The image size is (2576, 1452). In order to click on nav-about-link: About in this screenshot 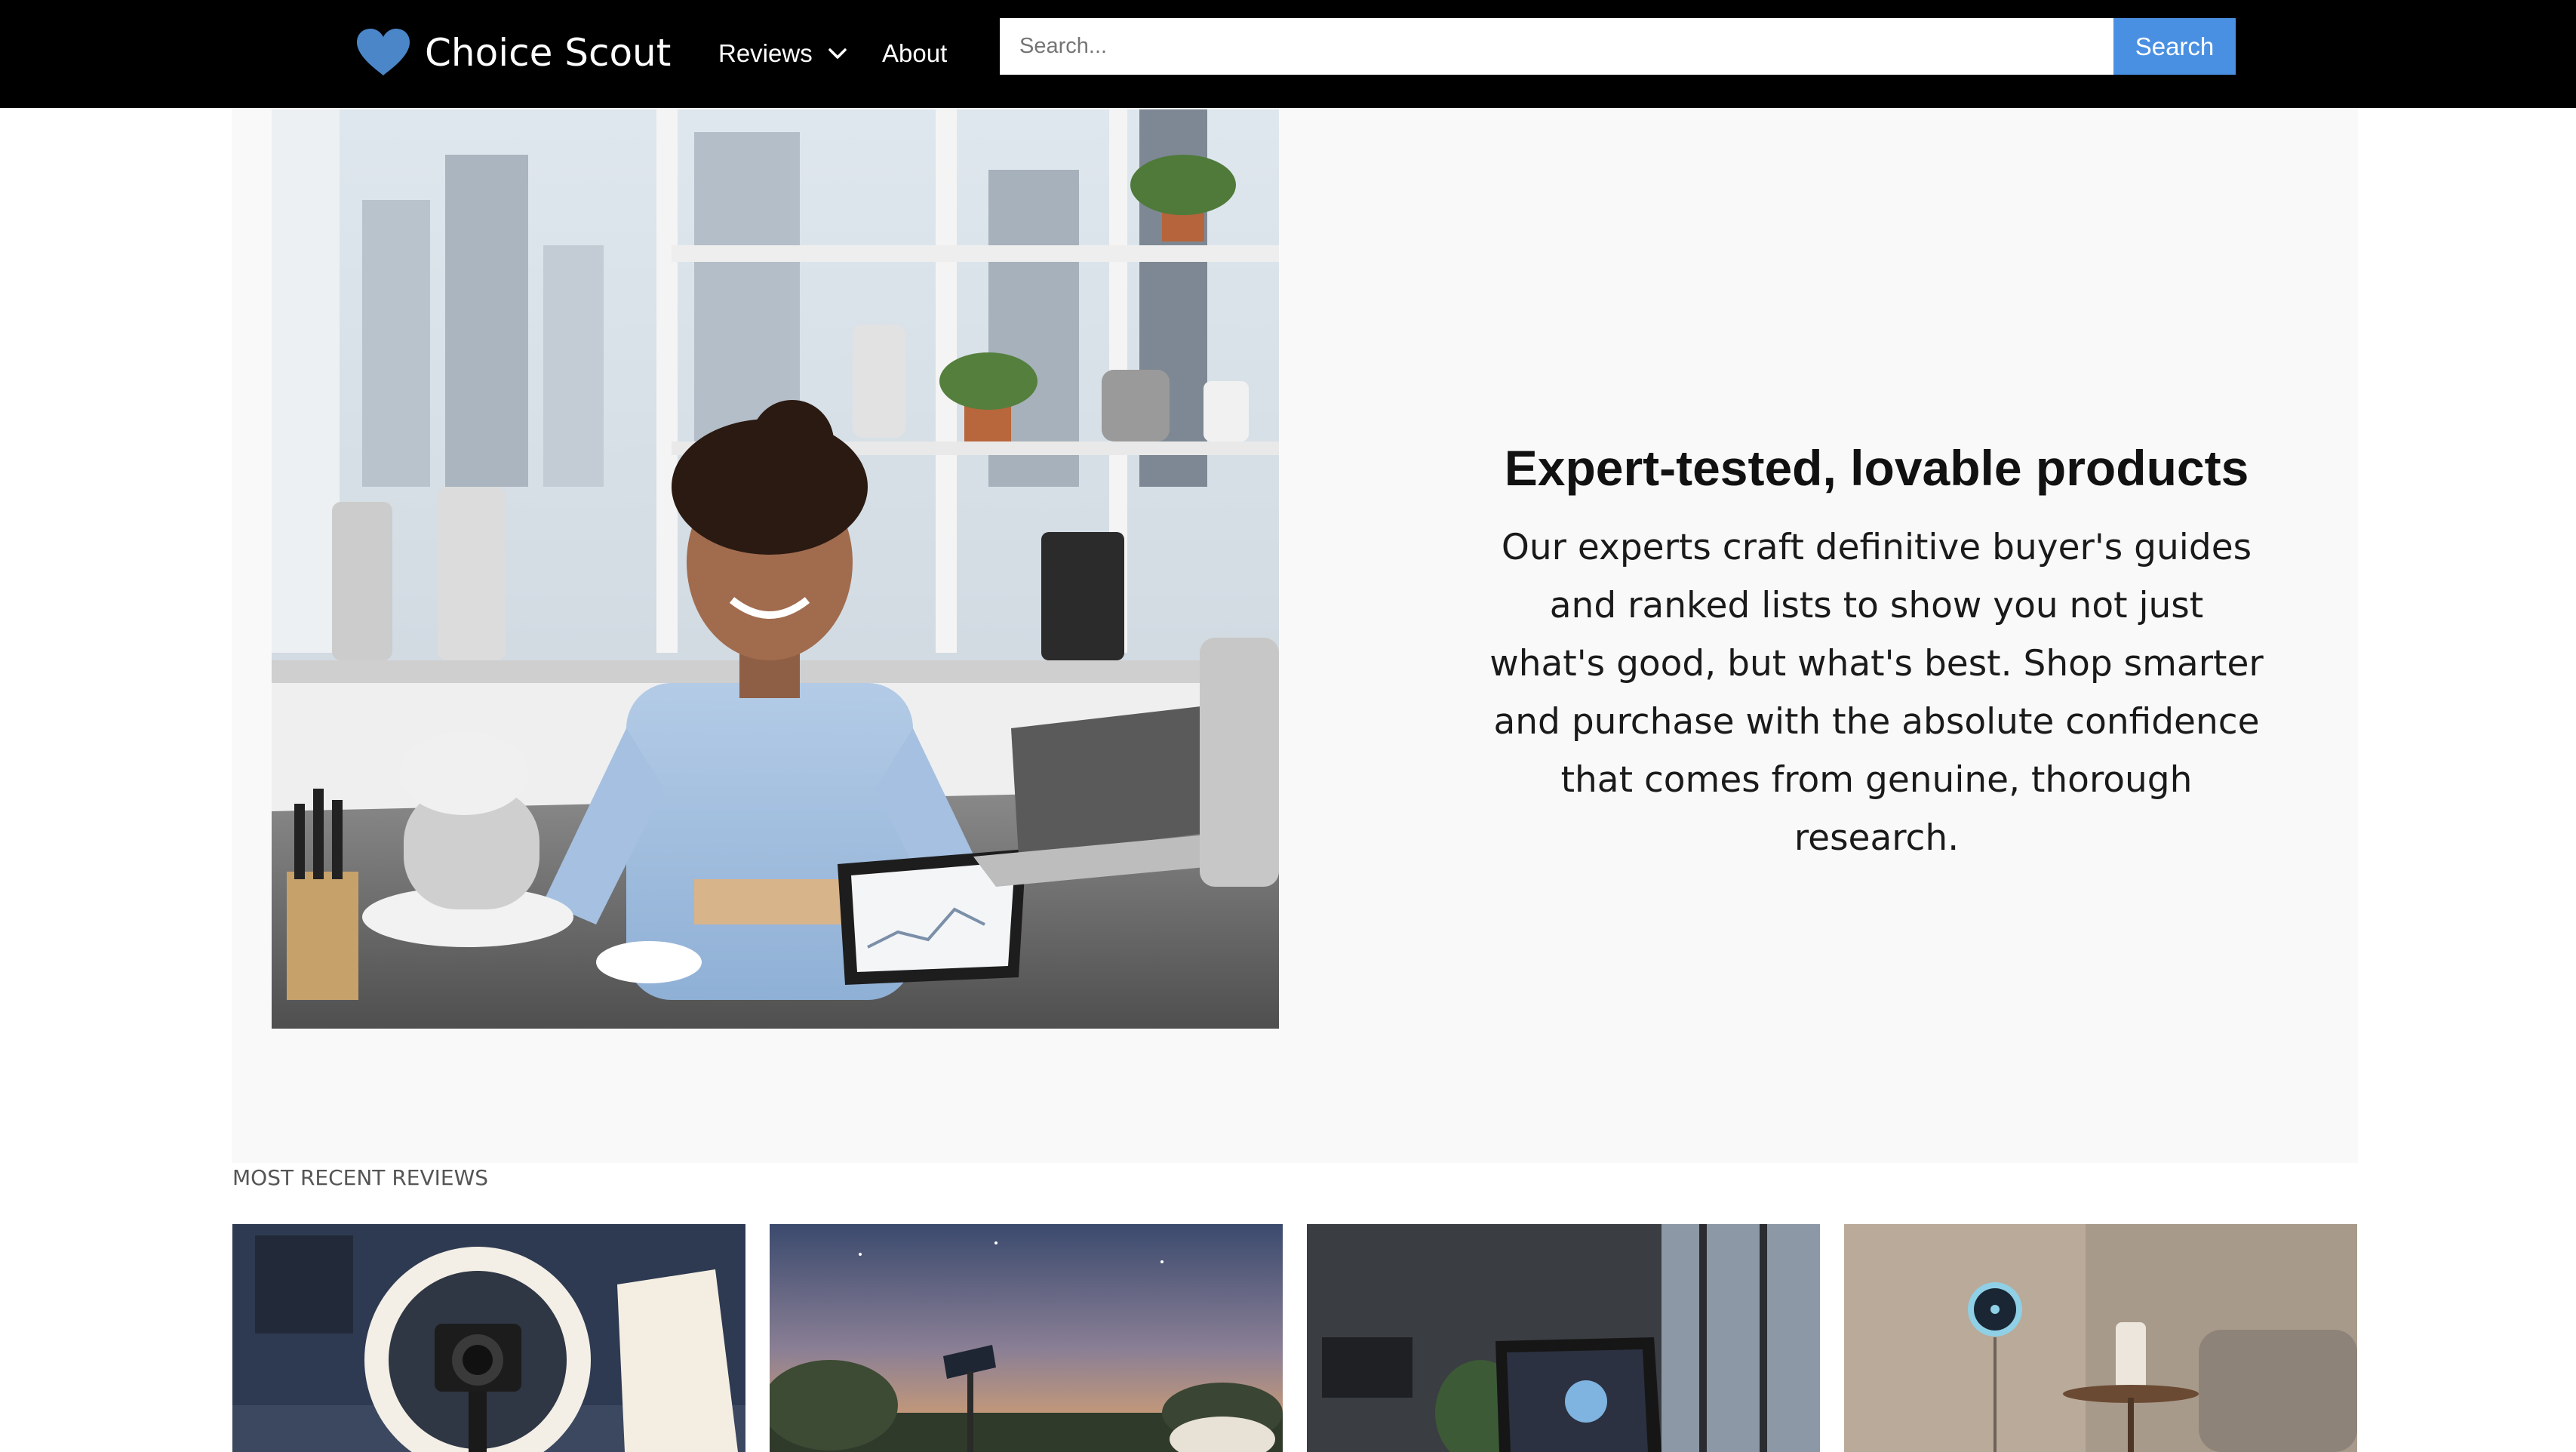, I will do `click(914, 53)`.